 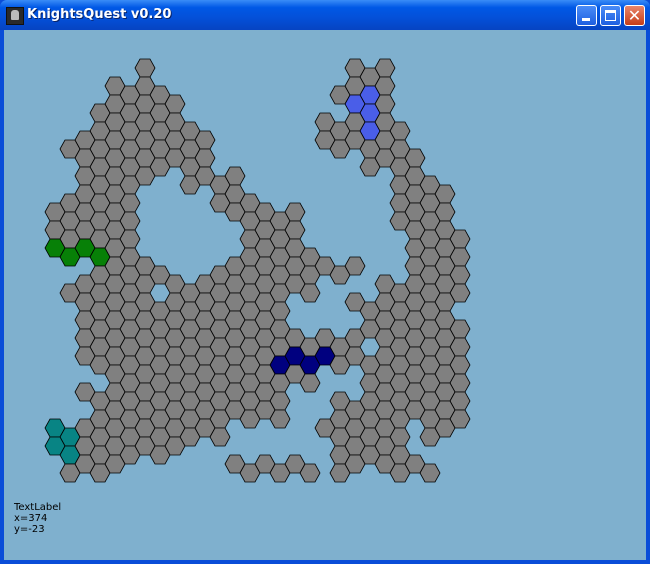 What do you see at coordinates (145, 68) in the screenshot?
I see `hex-tile` at bounding box center [145, 68].